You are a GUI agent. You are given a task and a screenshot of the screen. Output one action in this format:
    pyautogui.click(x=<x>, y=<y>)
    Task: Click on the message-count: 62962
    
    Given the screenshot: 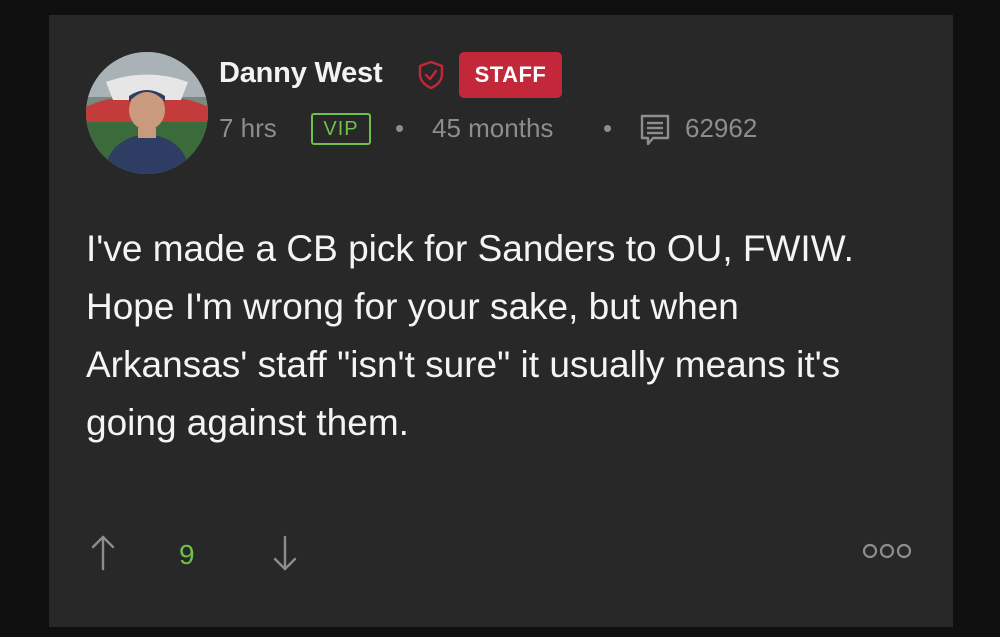 What is the action you would take?
    pyautogui.click(x=721, y=128)
    